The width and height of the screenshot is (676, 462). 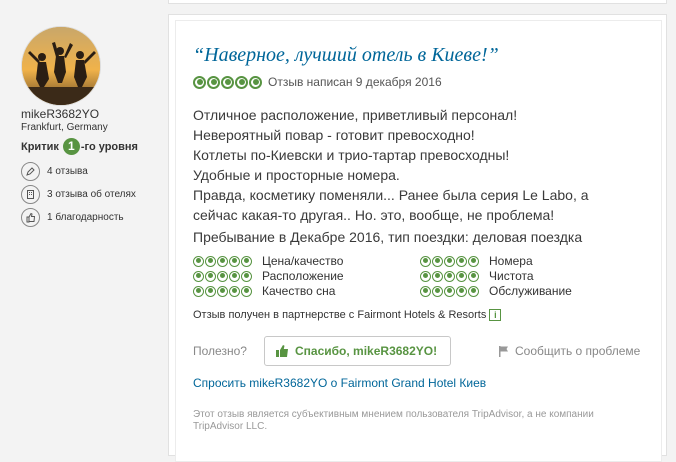 What do you see at coordinates (511, 261) in the screenshot?
I see `subrating-label: Номера` at bounding box center [511, 261].